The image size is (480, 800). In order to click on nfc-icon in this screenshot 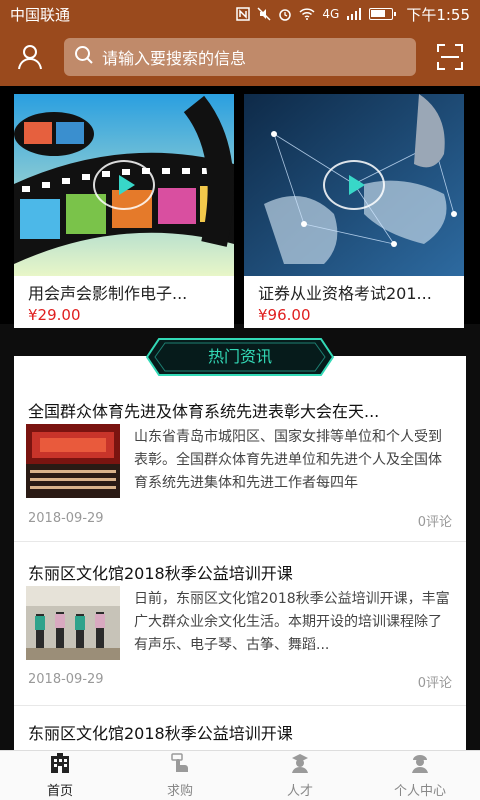, I will do `click(243, 14)`.